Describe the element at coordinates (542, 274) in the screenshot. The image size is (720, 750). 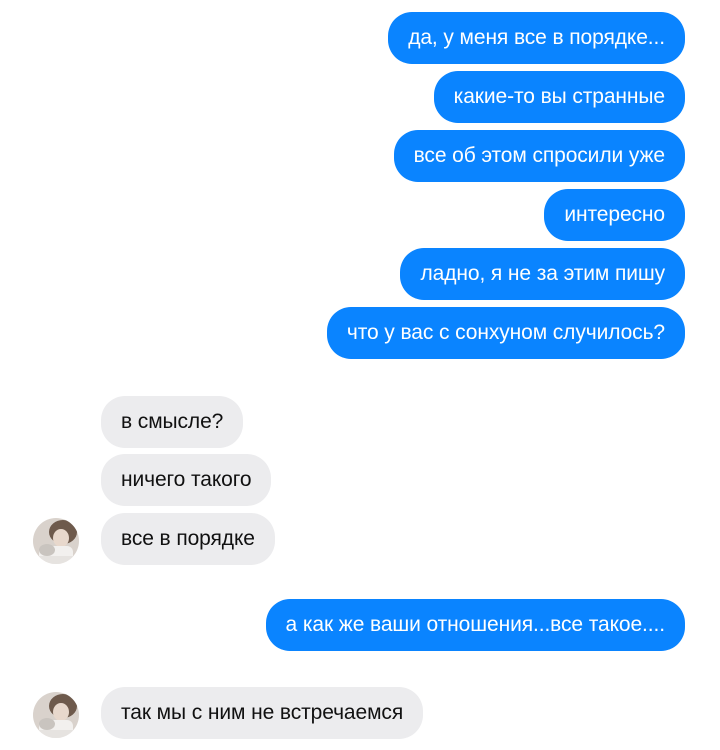
I see `outgoing-message-bubble: ладно, я не за этим пишу` at that location.